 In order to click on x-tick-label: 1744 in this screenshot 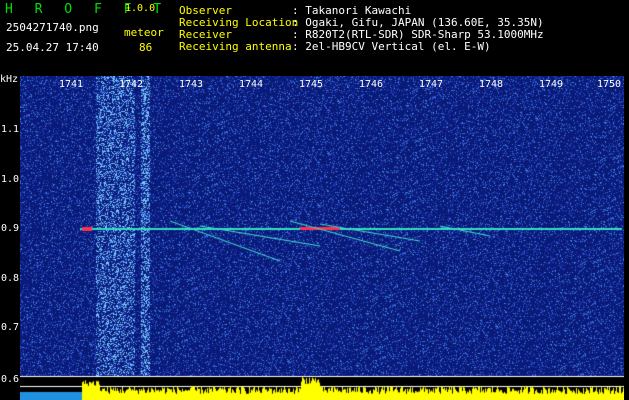, I will do `click(251, 84)`.